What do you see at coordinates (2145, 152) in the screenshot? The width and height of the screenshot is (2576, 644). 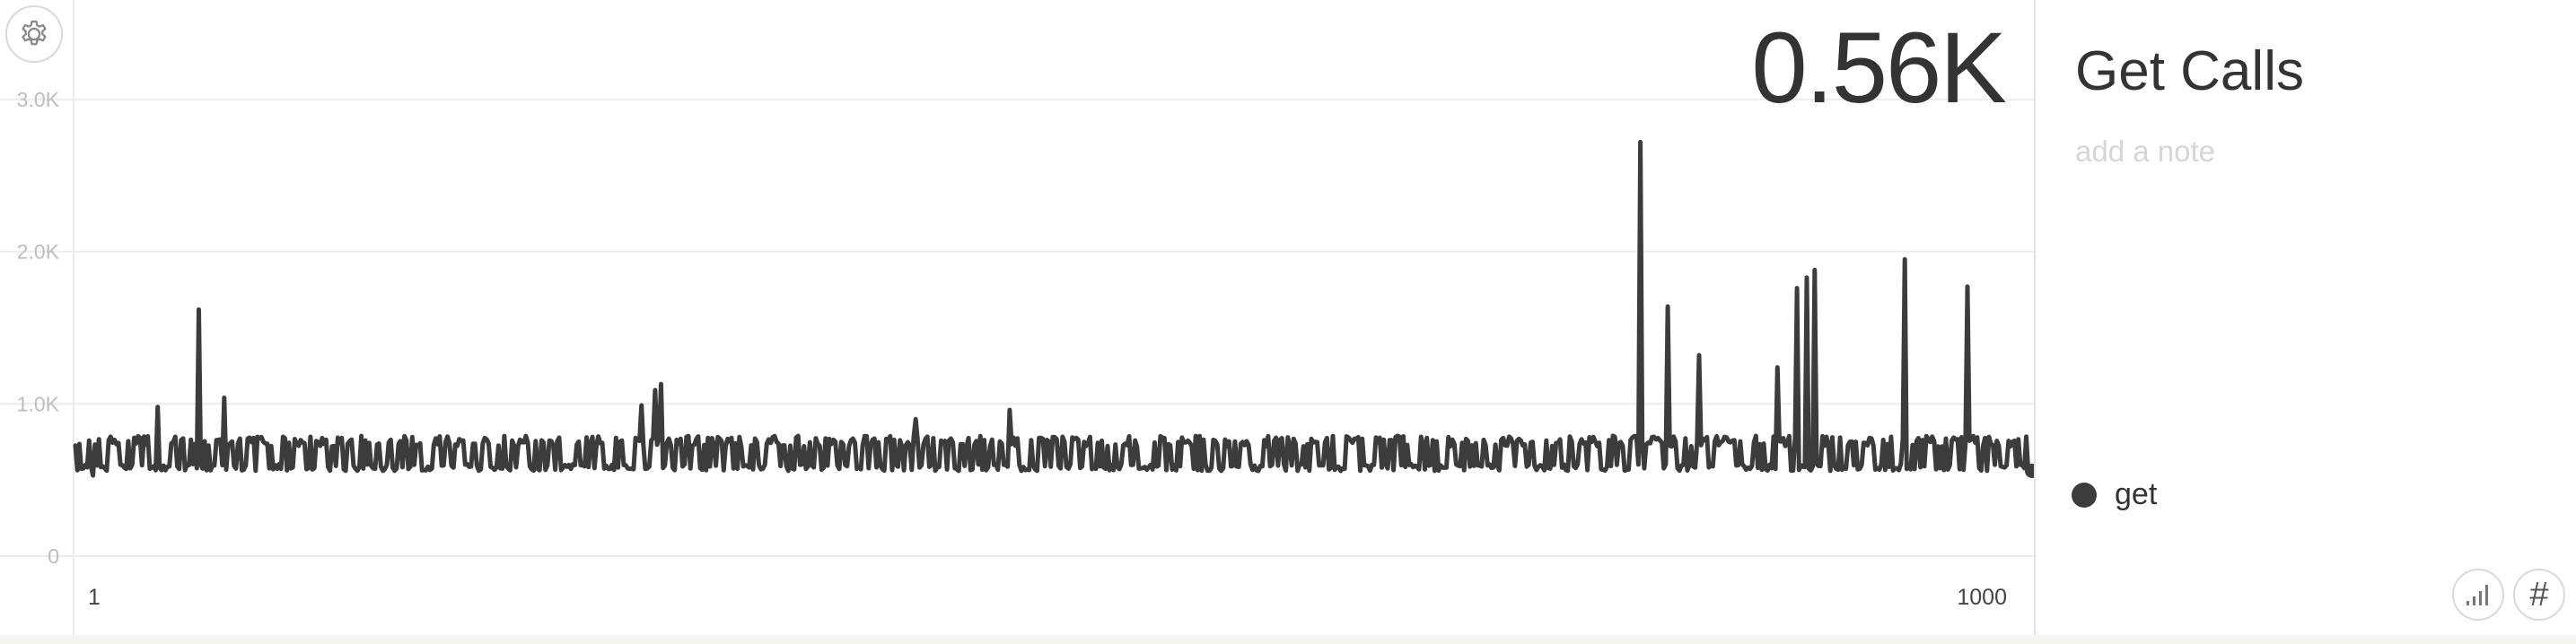 I see `note-input: add a note` at bounding box center [2145, 152].